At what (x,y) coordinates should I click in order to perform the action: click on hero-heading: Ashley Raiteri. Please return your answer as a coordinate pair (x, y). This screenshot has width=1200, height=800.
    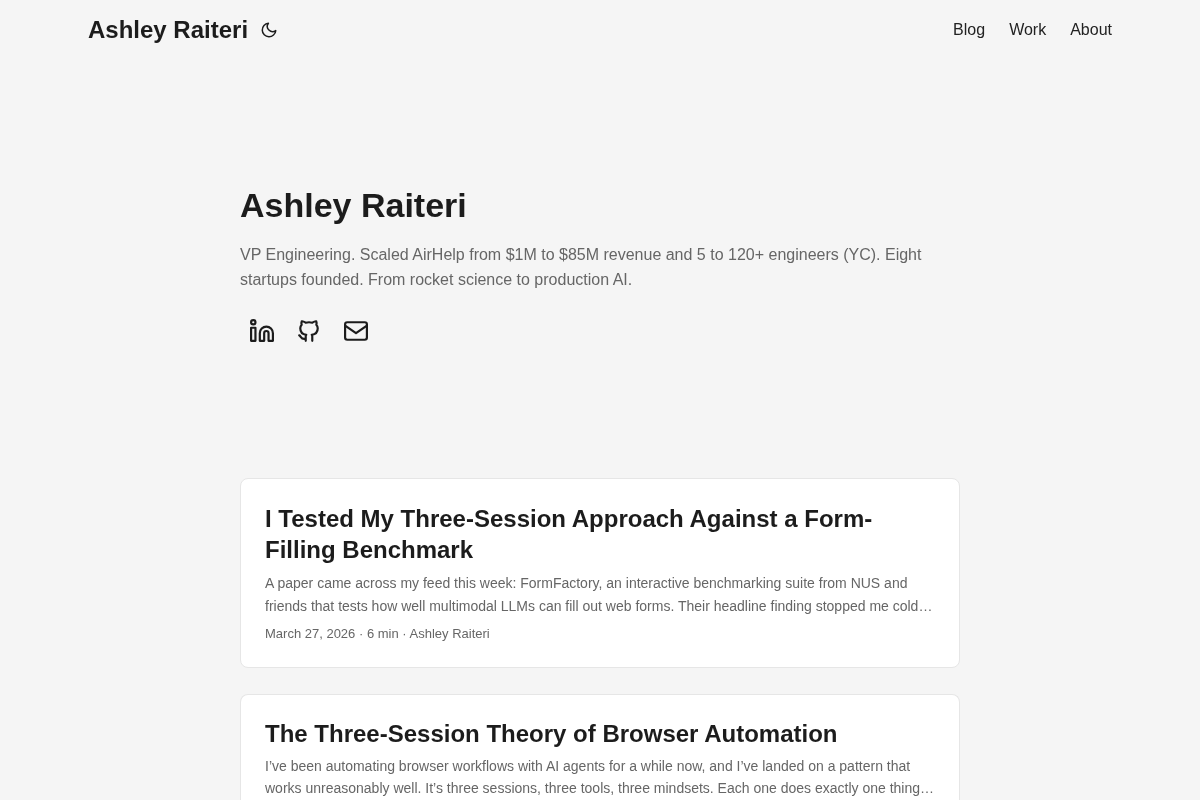
    Looking at the image, I should click on (354, 205).